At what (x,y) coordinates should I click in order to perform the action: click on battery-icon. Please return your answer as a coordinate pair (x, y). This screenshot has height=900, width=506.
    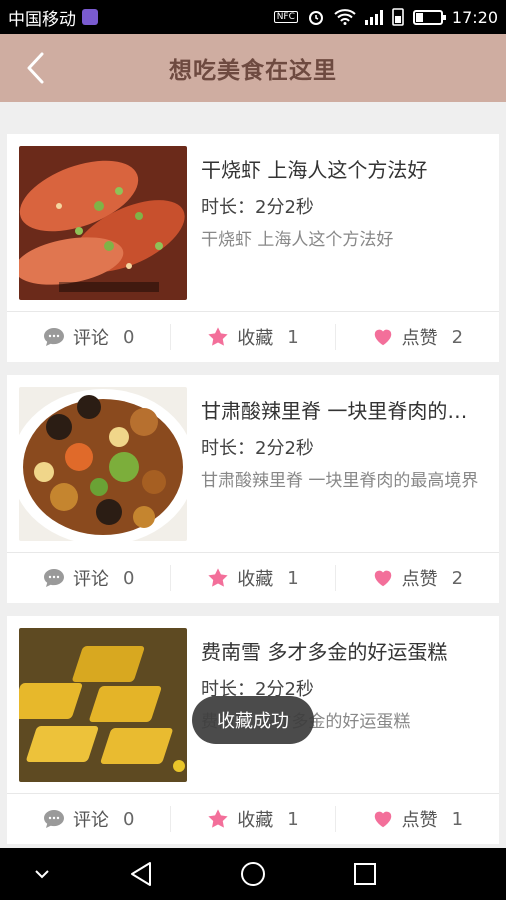
    Looking at the image, I should click on (429, 17).